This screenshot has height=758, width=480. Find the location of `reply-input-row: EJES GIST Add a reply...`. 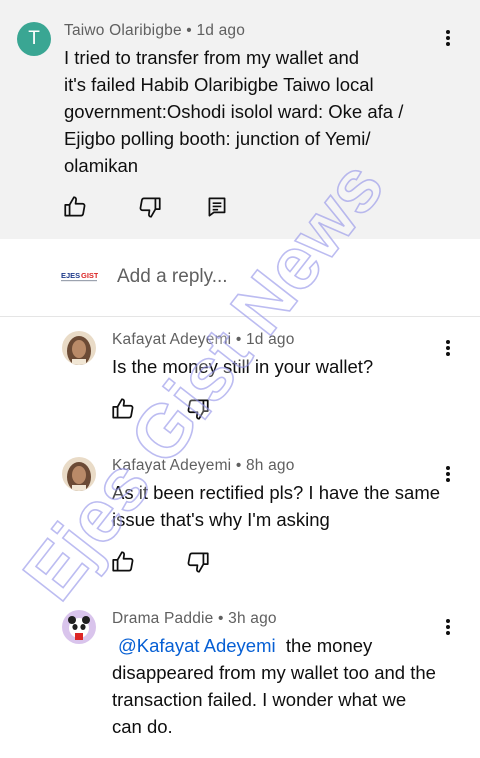

reply-input-row: EJES GIST Add a reply... is located at coordinates (240, 278).